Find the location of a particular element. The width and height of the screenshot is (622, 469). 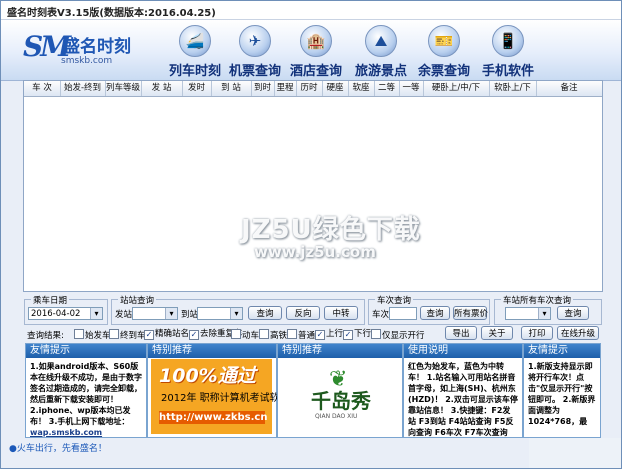

date-group: 乘车日期 2016-04-02 is located at coordinates (66, 309).